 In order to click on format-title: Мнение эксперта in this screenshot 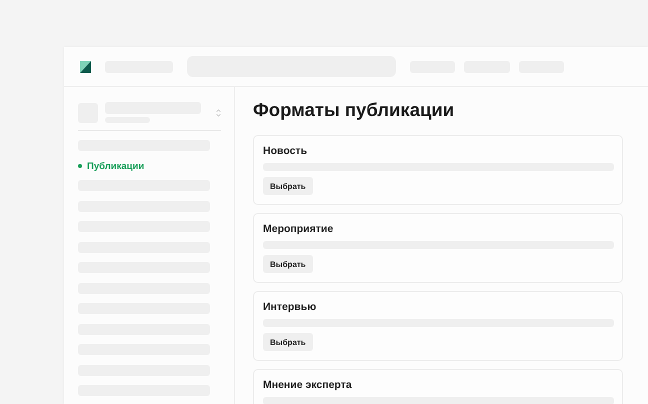, I will do `click(307, 385)`.